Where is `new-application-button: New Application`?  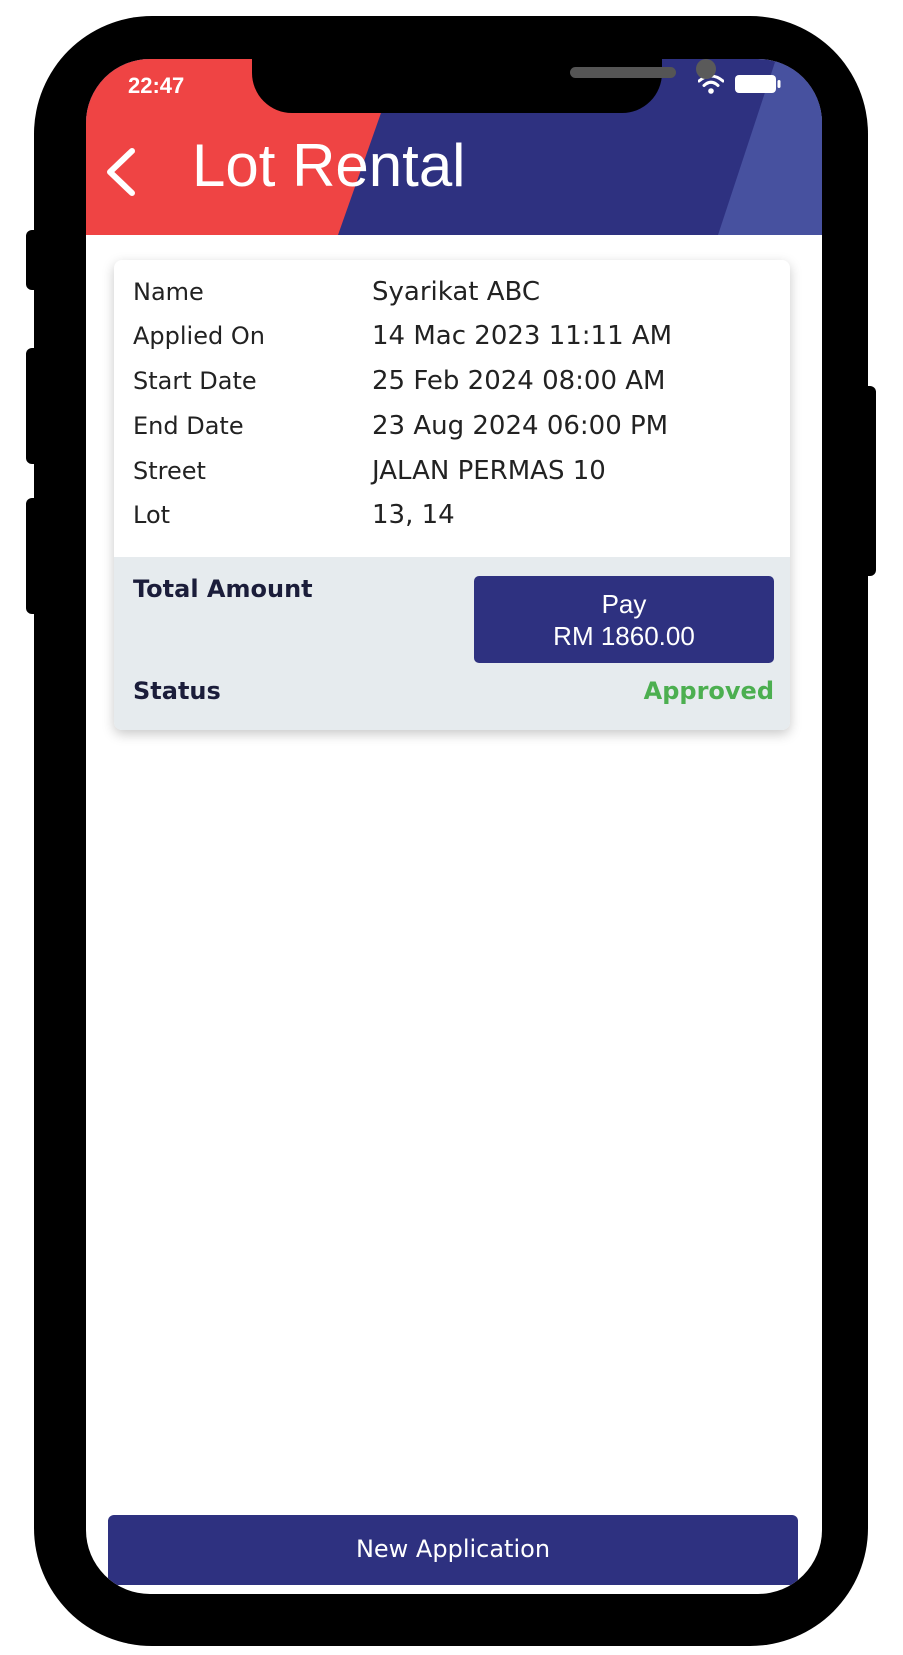 new-application-button: New Application is located at coordinates (453, 1550).